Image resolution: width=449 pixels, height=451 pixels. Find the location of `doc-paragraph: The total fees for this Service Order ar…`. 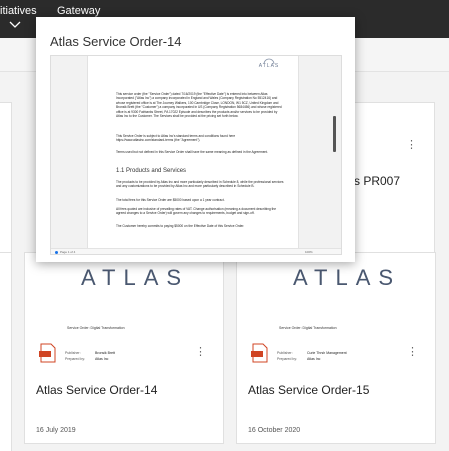

doc-paragraph: The total fees for this Service Order ar… is located at coordinates (170, 200).